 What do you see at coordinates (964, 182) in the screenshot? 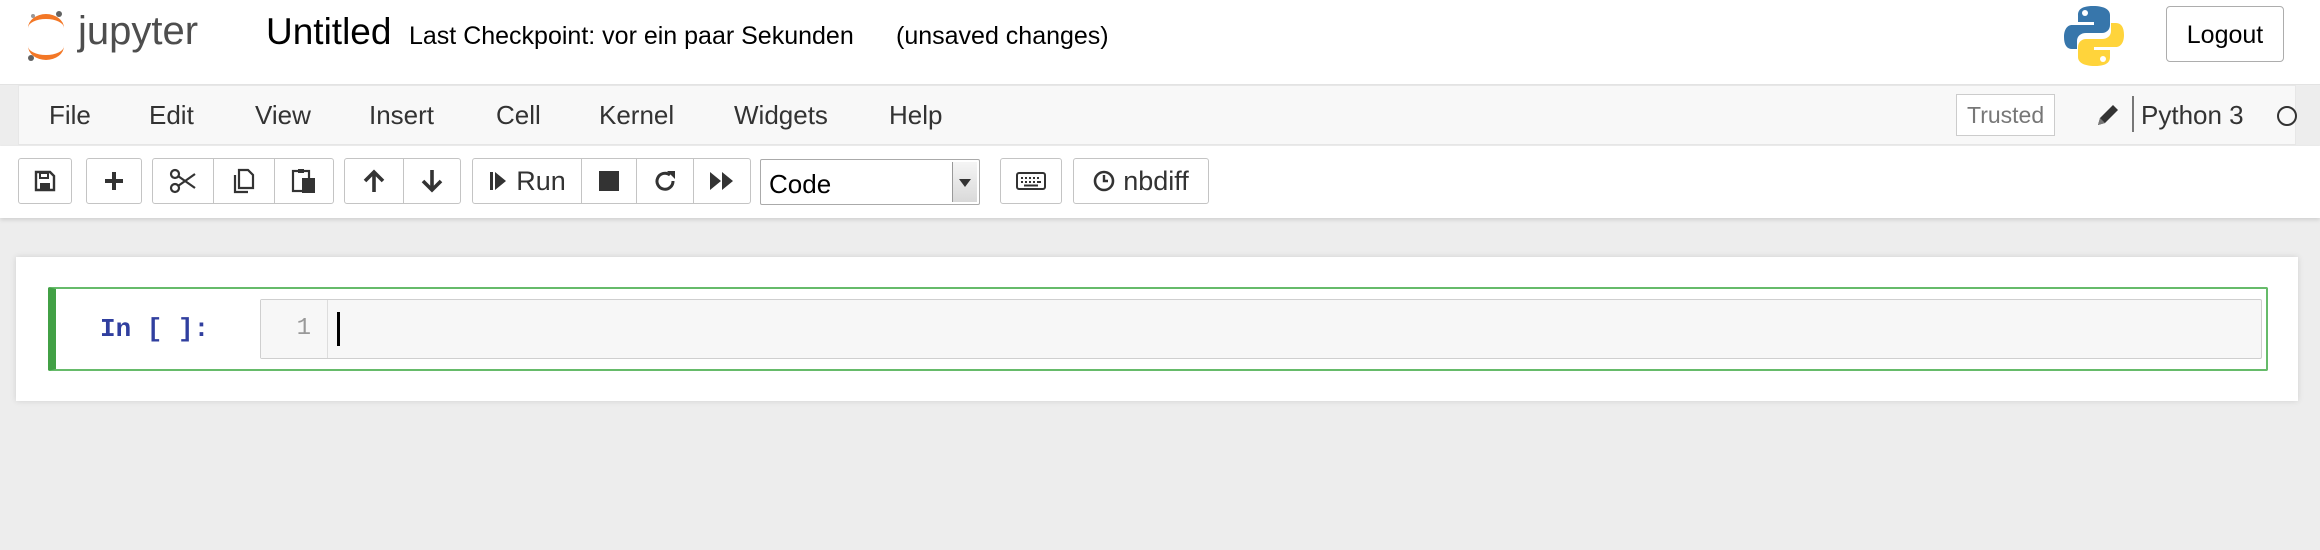
I see `chevron-down-icon` at bounding box center [964, 182].